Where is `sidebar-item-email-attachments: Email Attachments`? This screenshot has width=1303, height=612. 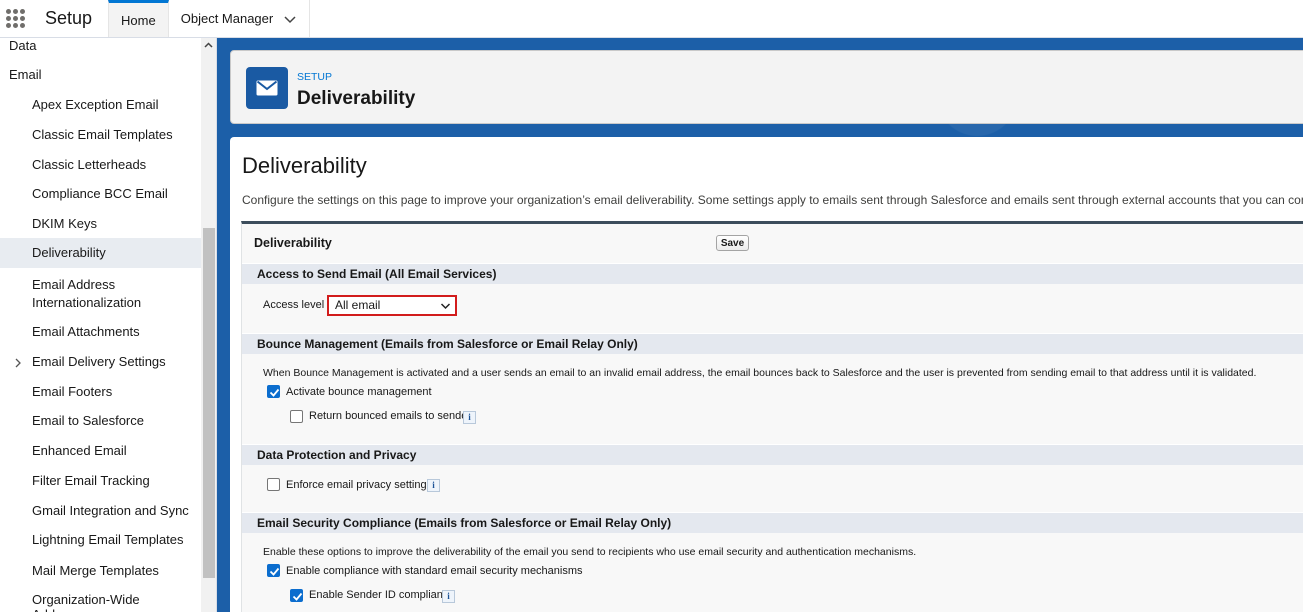 sidebar-item-email-attachments: Email Attachments is located at coordinates (101, 331).